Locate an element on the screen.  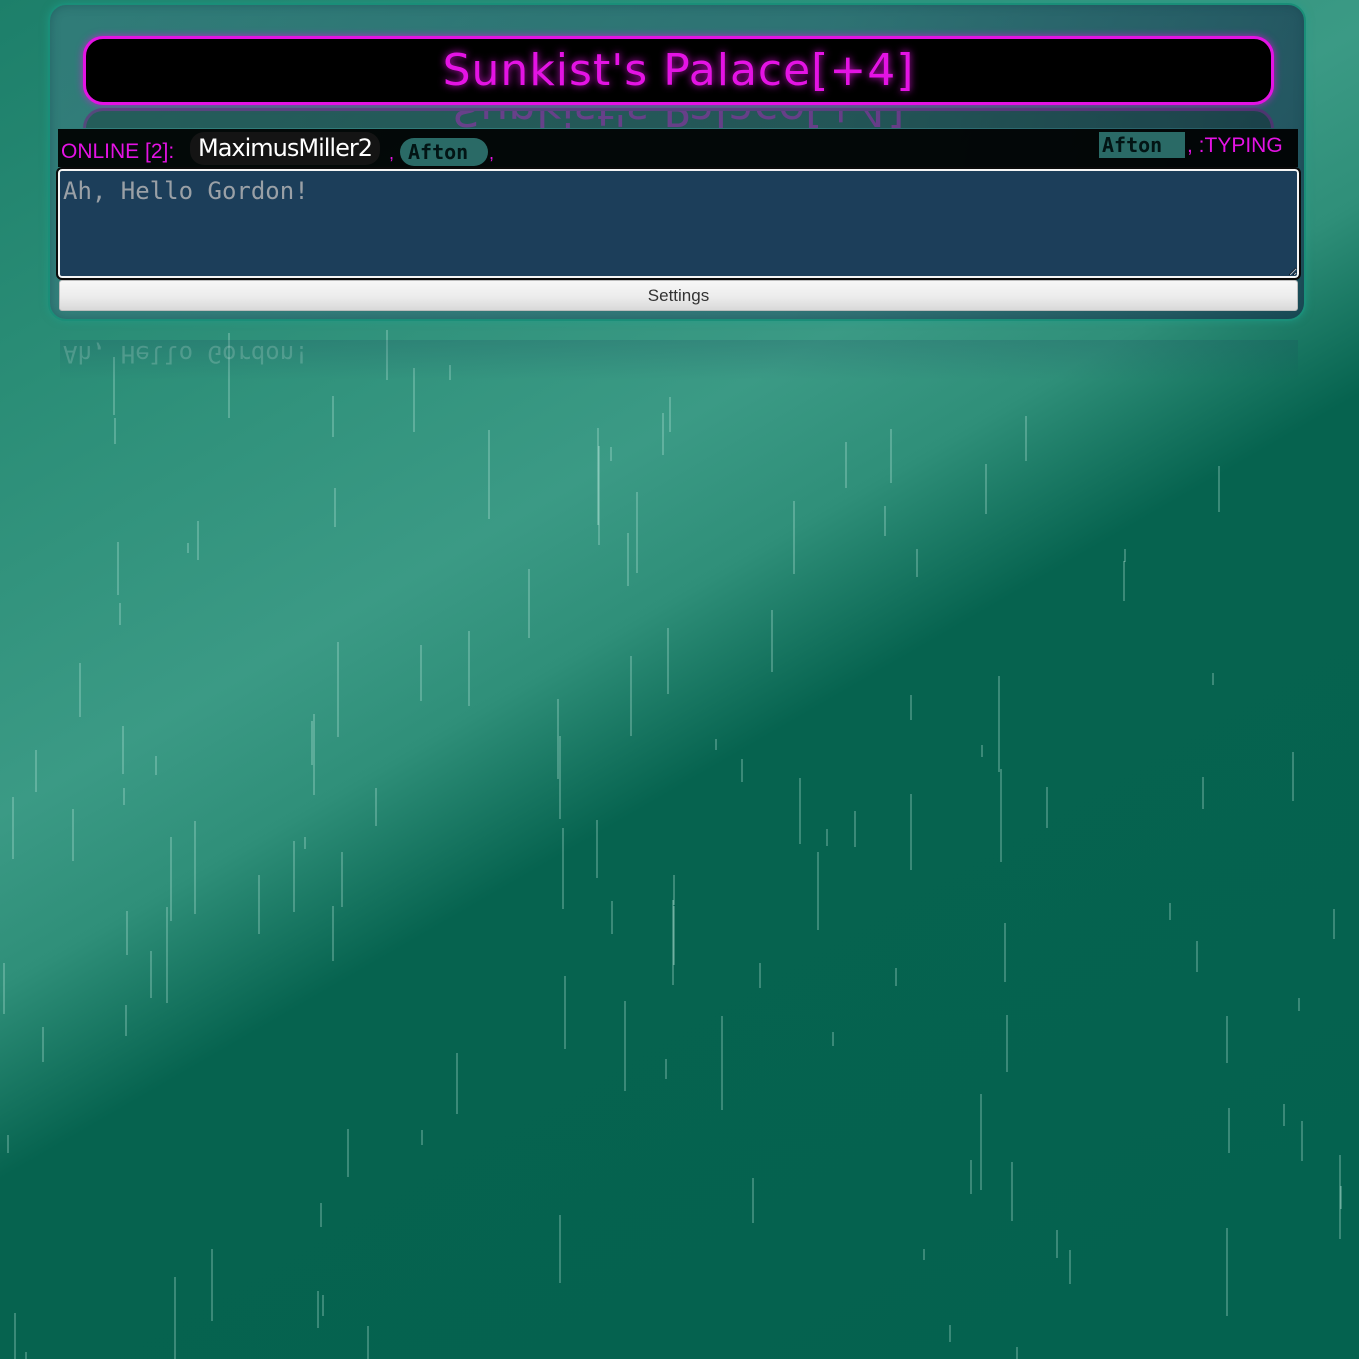
message-input-reflection: Ah, Hello Gordon! is located at coordinates (679, 360).